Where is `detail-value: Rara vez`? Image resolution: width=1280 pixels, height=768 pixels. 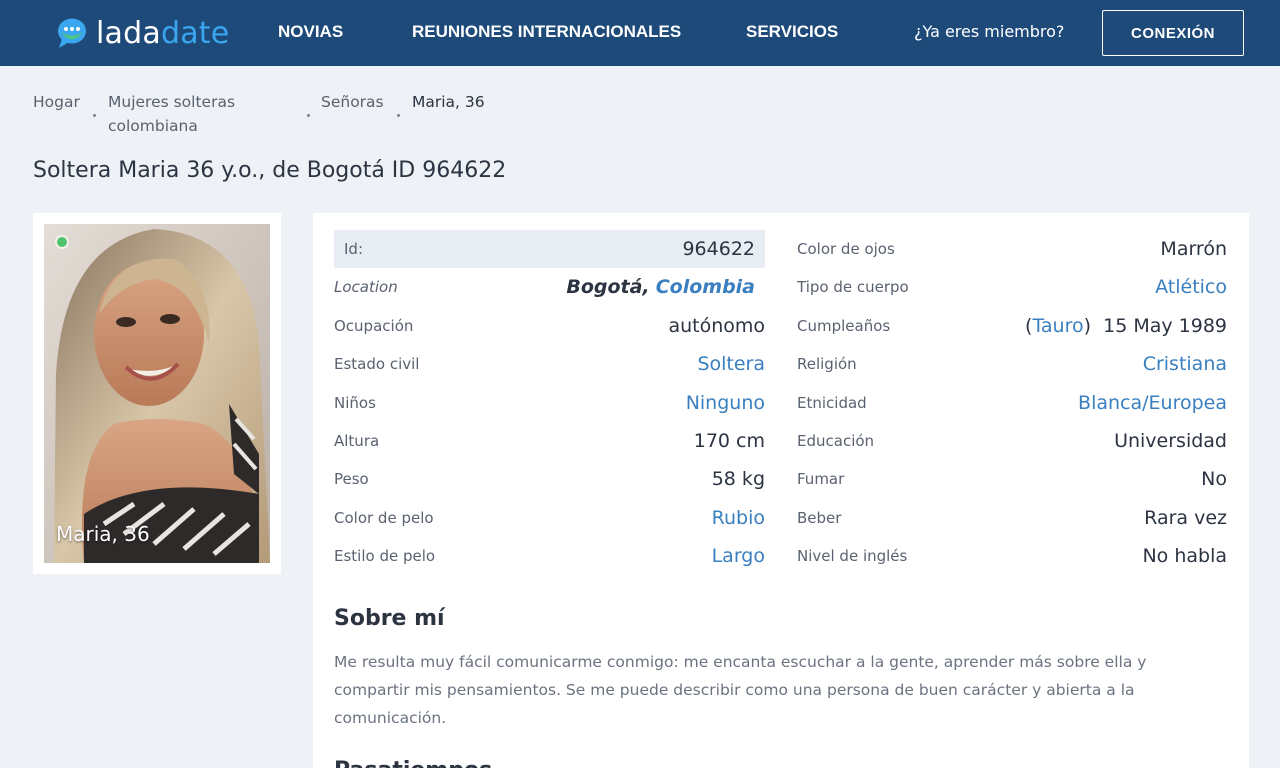
detail-value: Rara vez is located at coordinates (1185, 518).